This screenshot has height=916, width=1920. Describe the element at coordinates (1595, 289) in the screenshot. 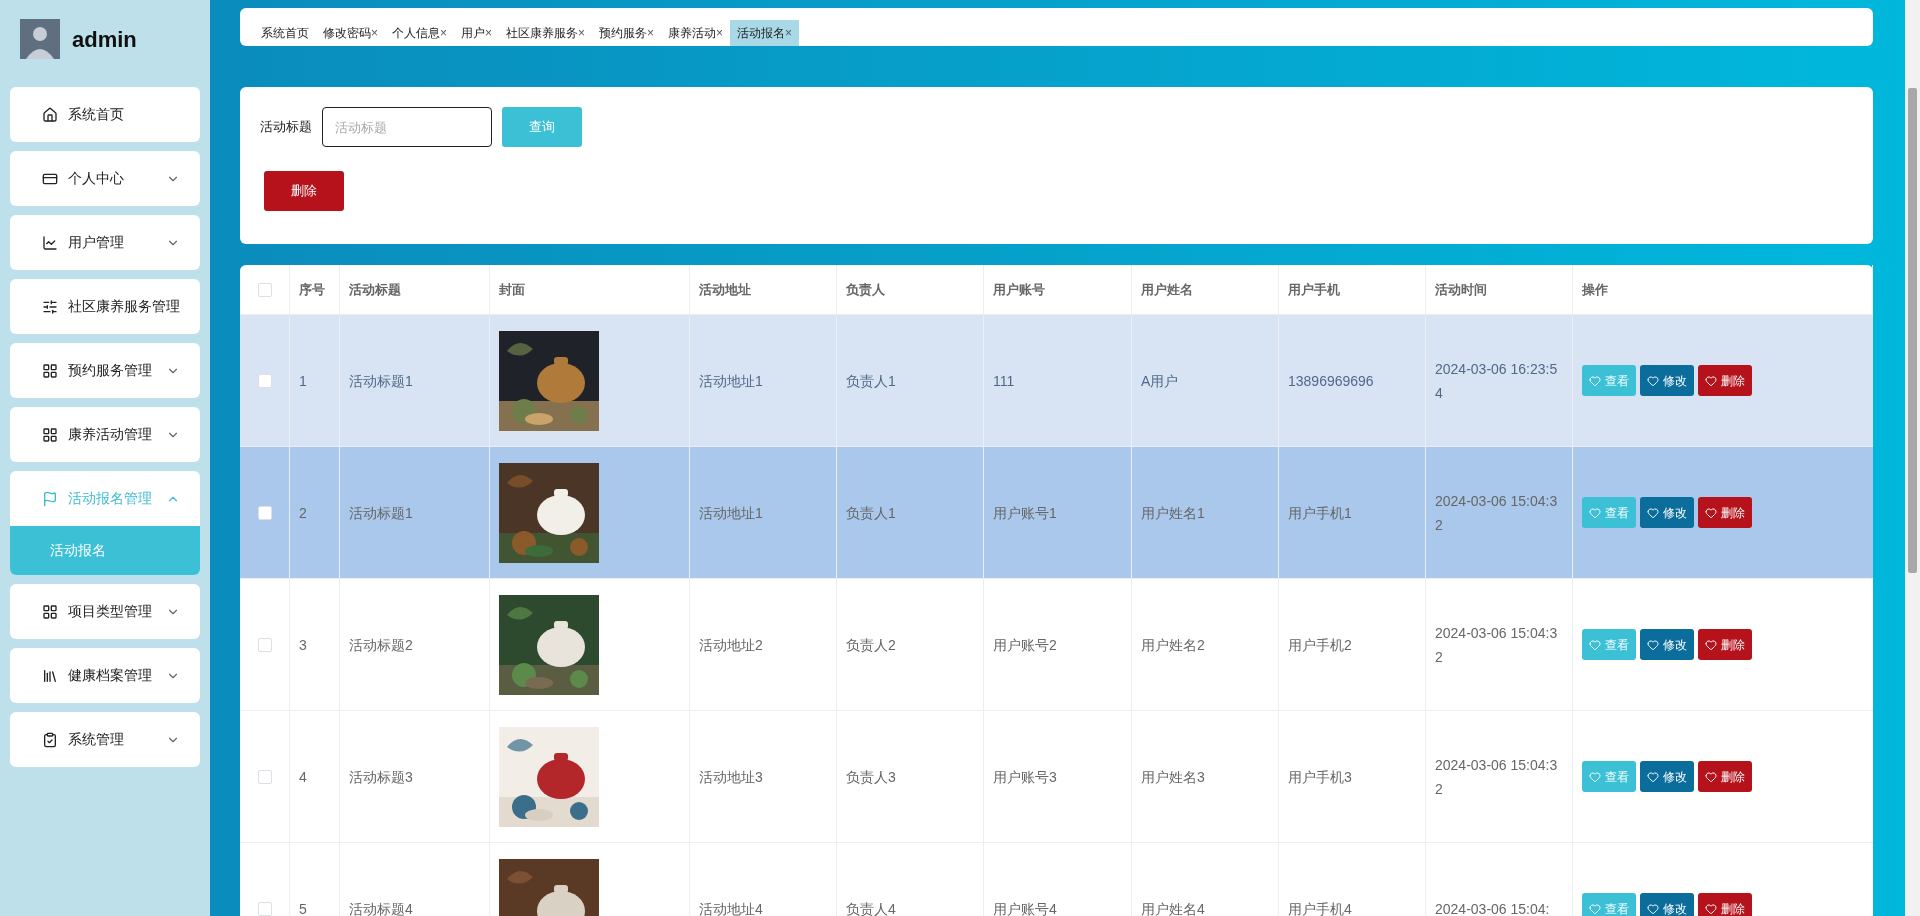

I see `column-header: 操作` at that location.